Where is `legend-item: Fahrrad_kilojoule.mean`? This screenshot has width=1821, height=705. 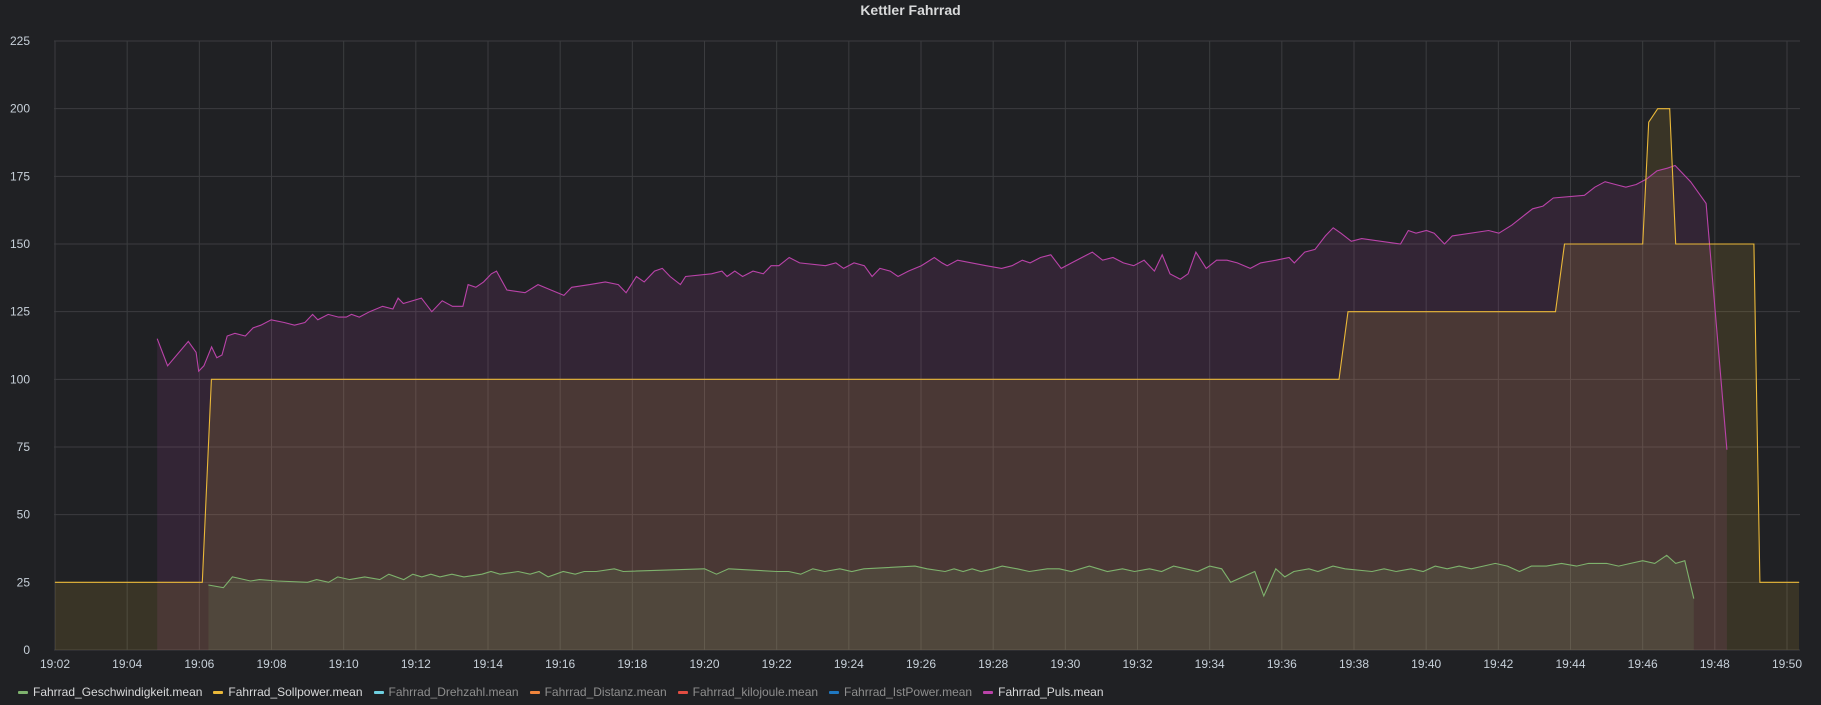 legend-item: Fahrrad_kilojoule.mean is located at coordinates (748, 692).